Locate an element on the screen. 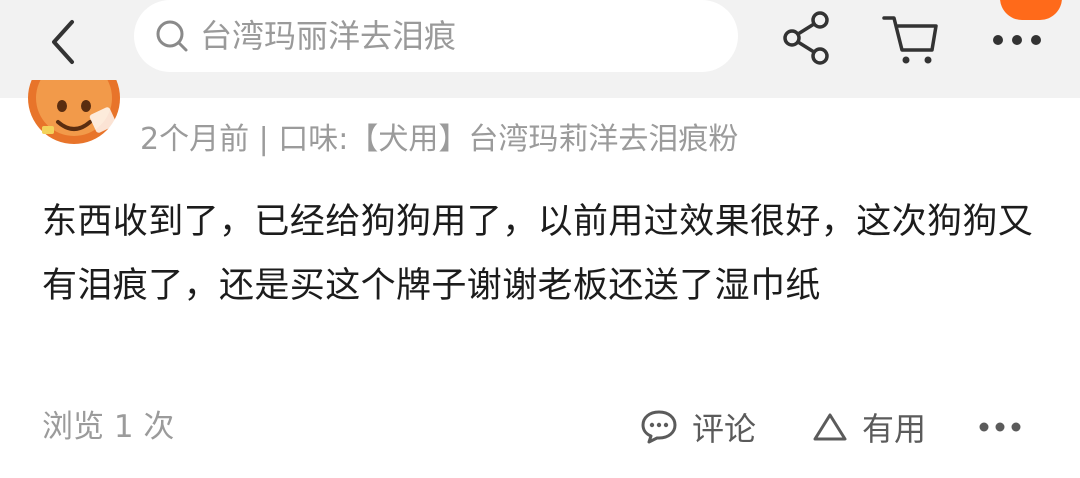 This screenshot has height=478, width=1080. search-query-text: 台湾玛丽洋去泪痕 is located at coordinates (328, 36).